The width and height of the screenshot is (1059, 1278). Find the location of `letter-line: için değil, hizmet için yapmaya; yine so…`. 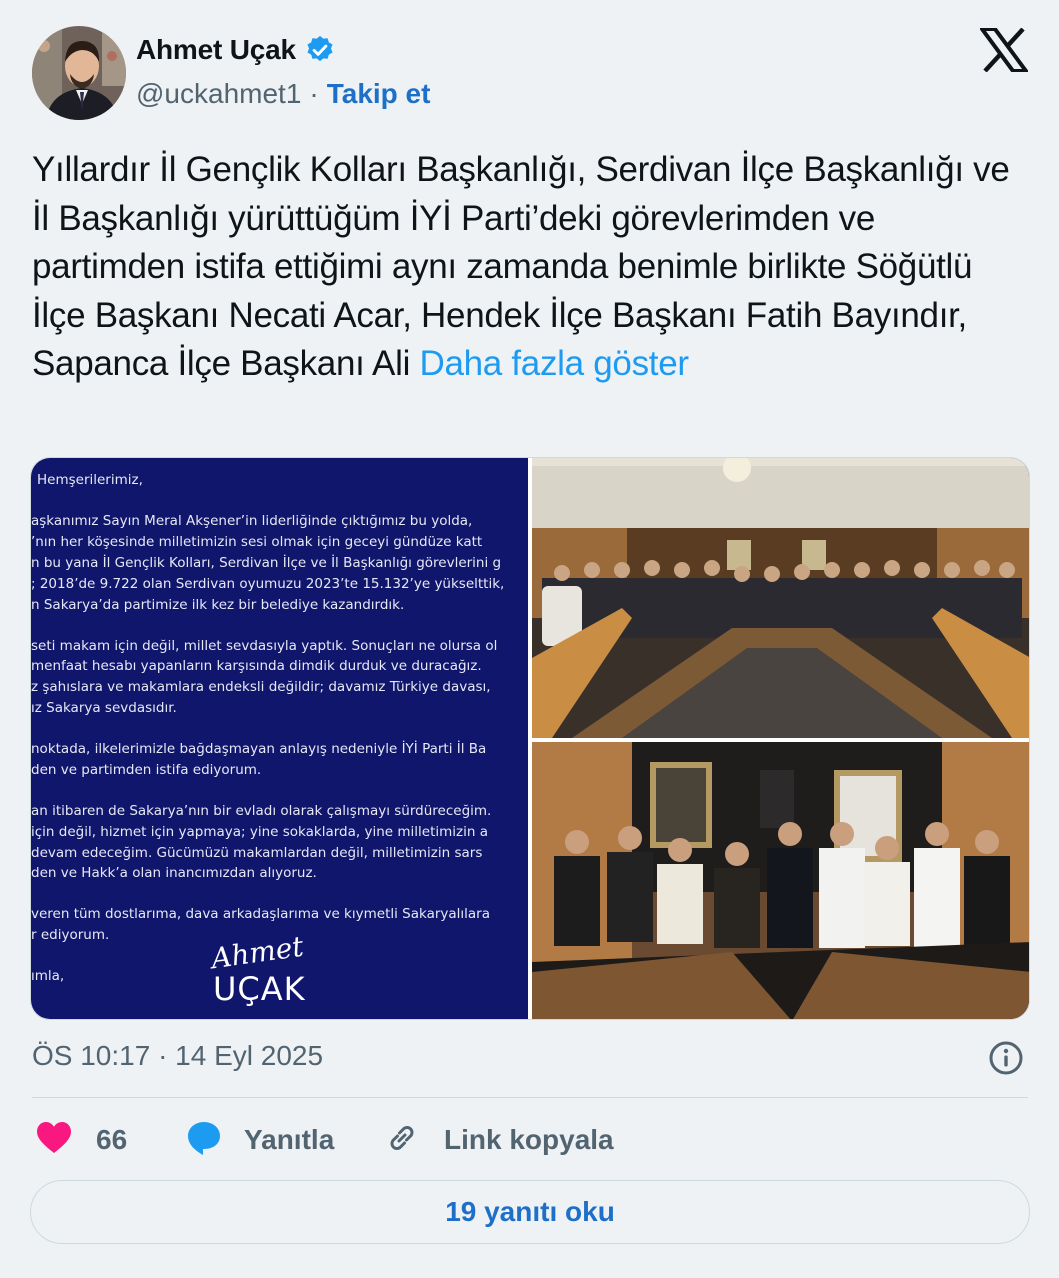

letter-line: için değil, hizmet için yapmaya; yine so… is located at coordinates (259, 832).